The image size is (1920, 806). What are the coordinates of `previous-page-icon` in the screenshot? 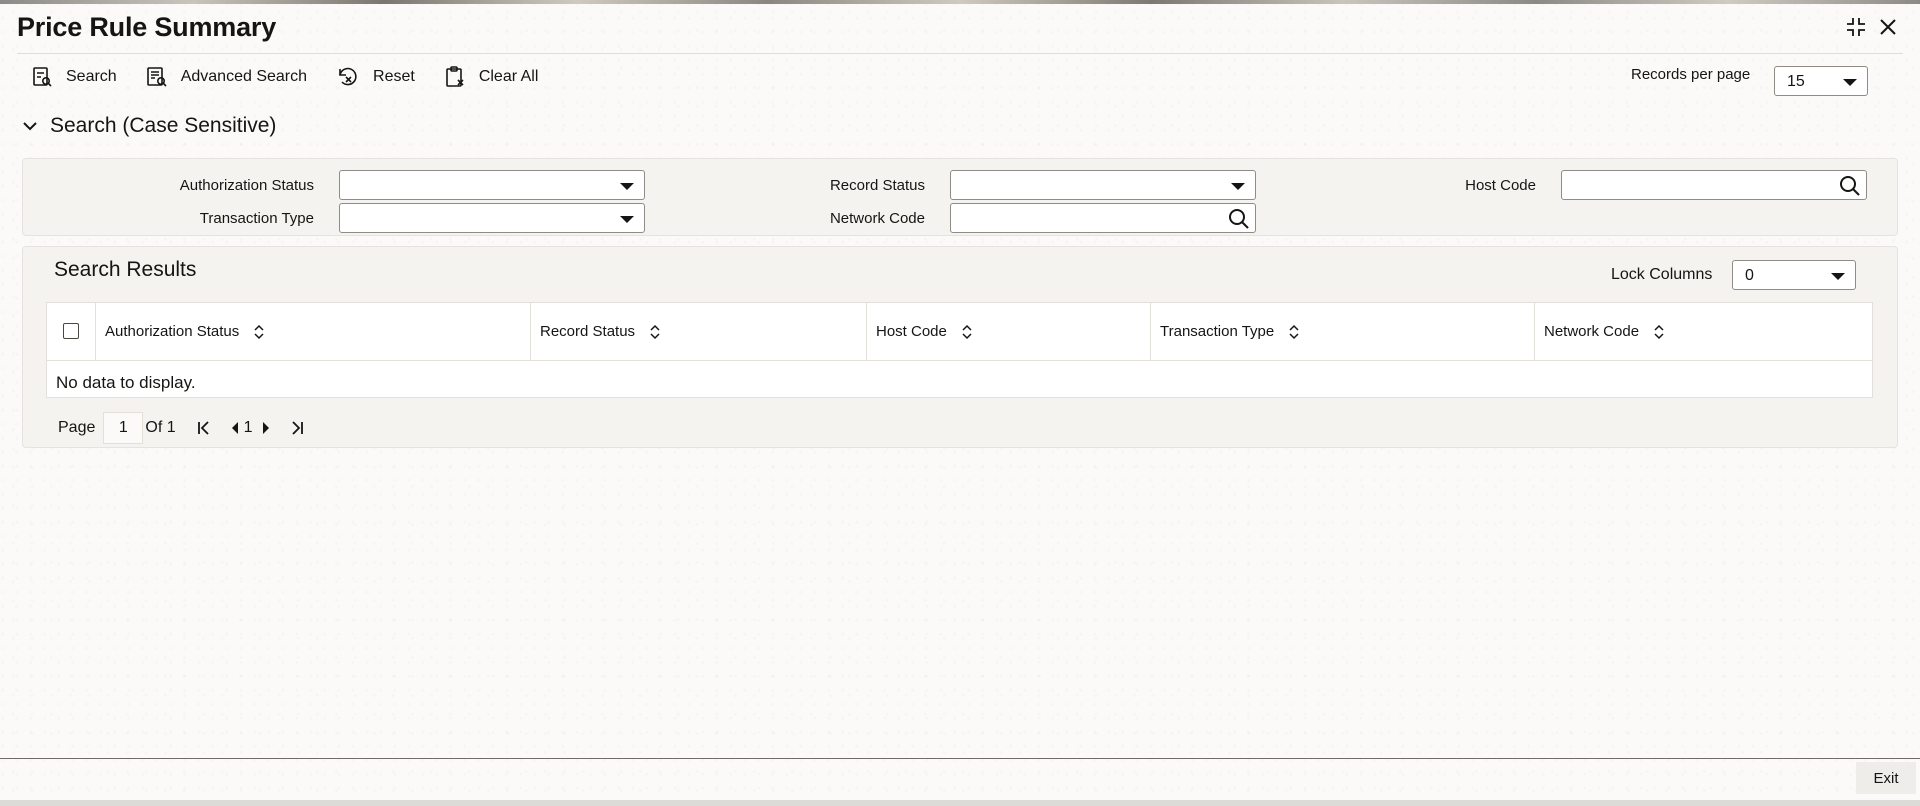 It's located at (235, 428).